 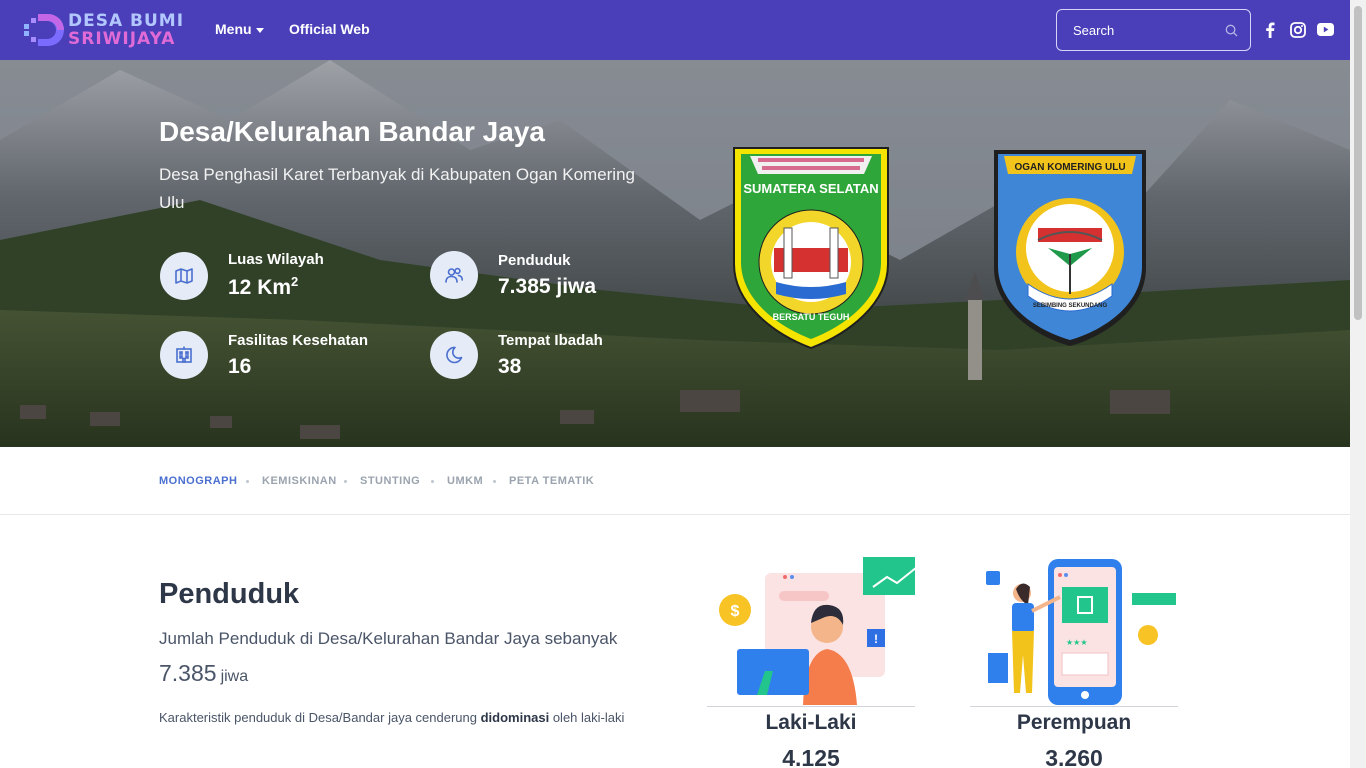 I want to click on population-count: 7.385 jiwa, so click(x=203, y=673).